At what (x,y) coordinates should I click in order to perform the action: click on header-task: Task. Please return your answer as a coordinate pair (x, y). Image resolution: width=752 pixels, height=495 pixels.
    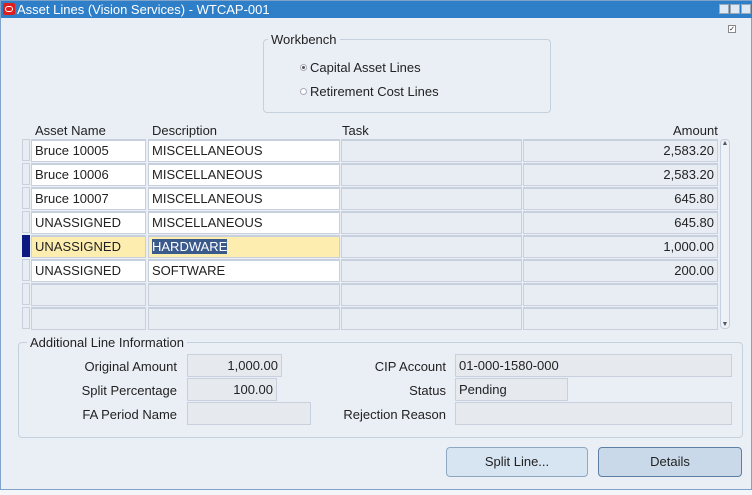
    Looking at the image, I should click on (355, 130).